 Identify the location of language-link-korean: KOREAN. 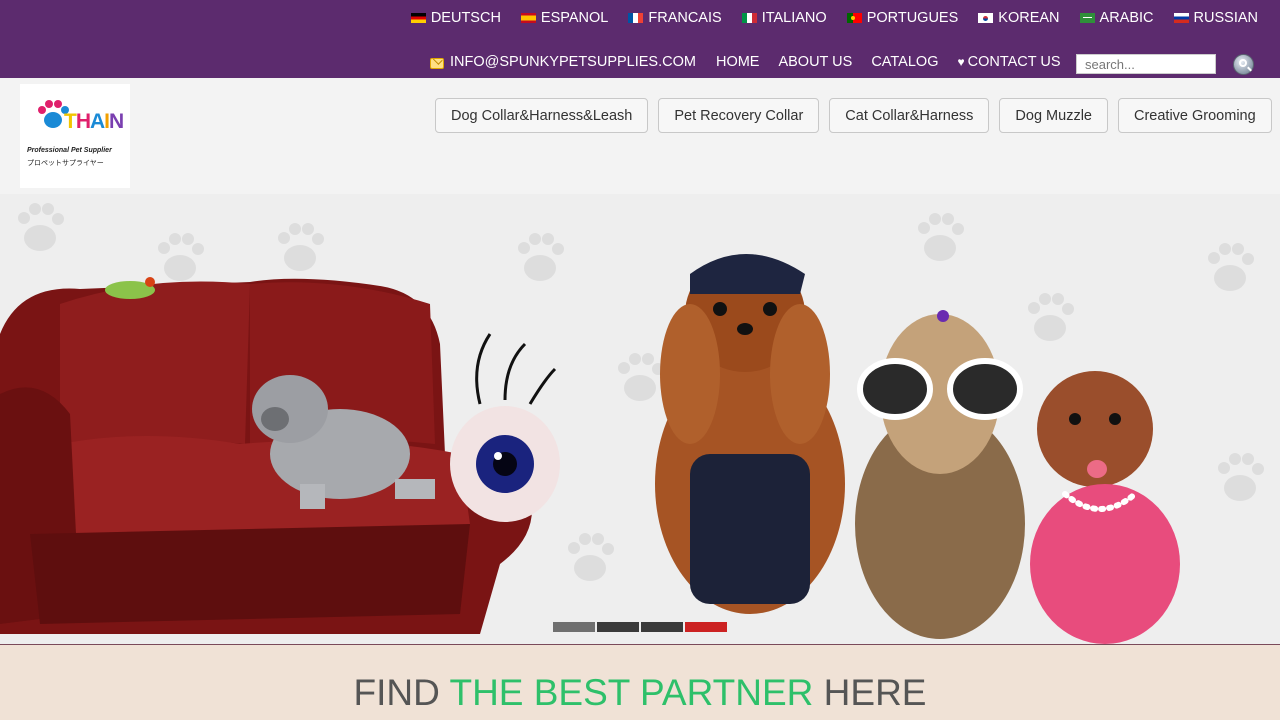
(1019, 18).